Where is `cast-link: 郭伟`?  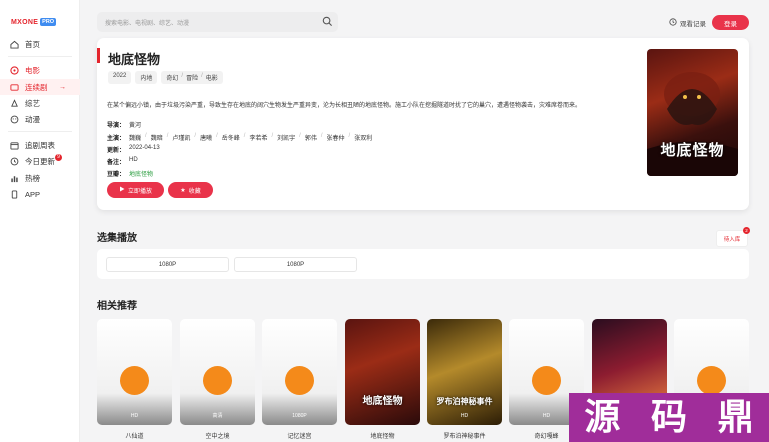
cast-link: 郭伟 is located at coordinates (311, 137).